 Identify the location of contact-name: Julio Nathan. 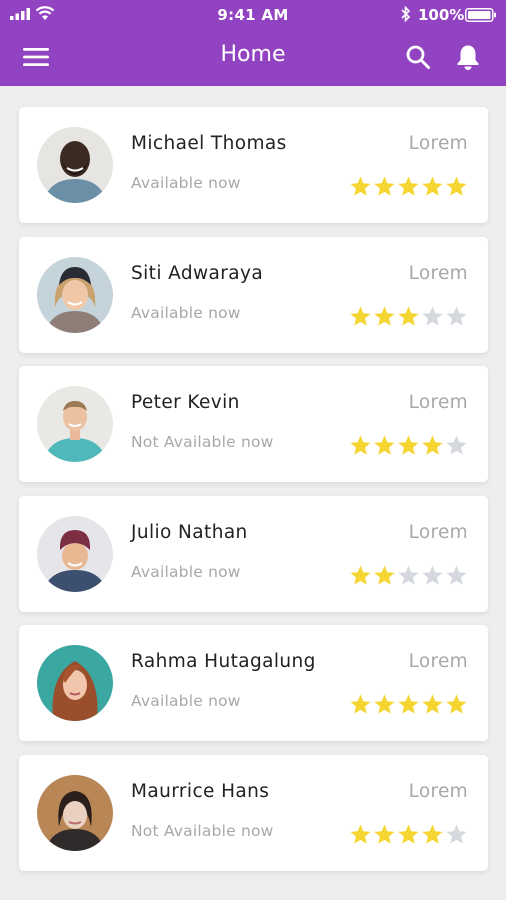
(189, 532).